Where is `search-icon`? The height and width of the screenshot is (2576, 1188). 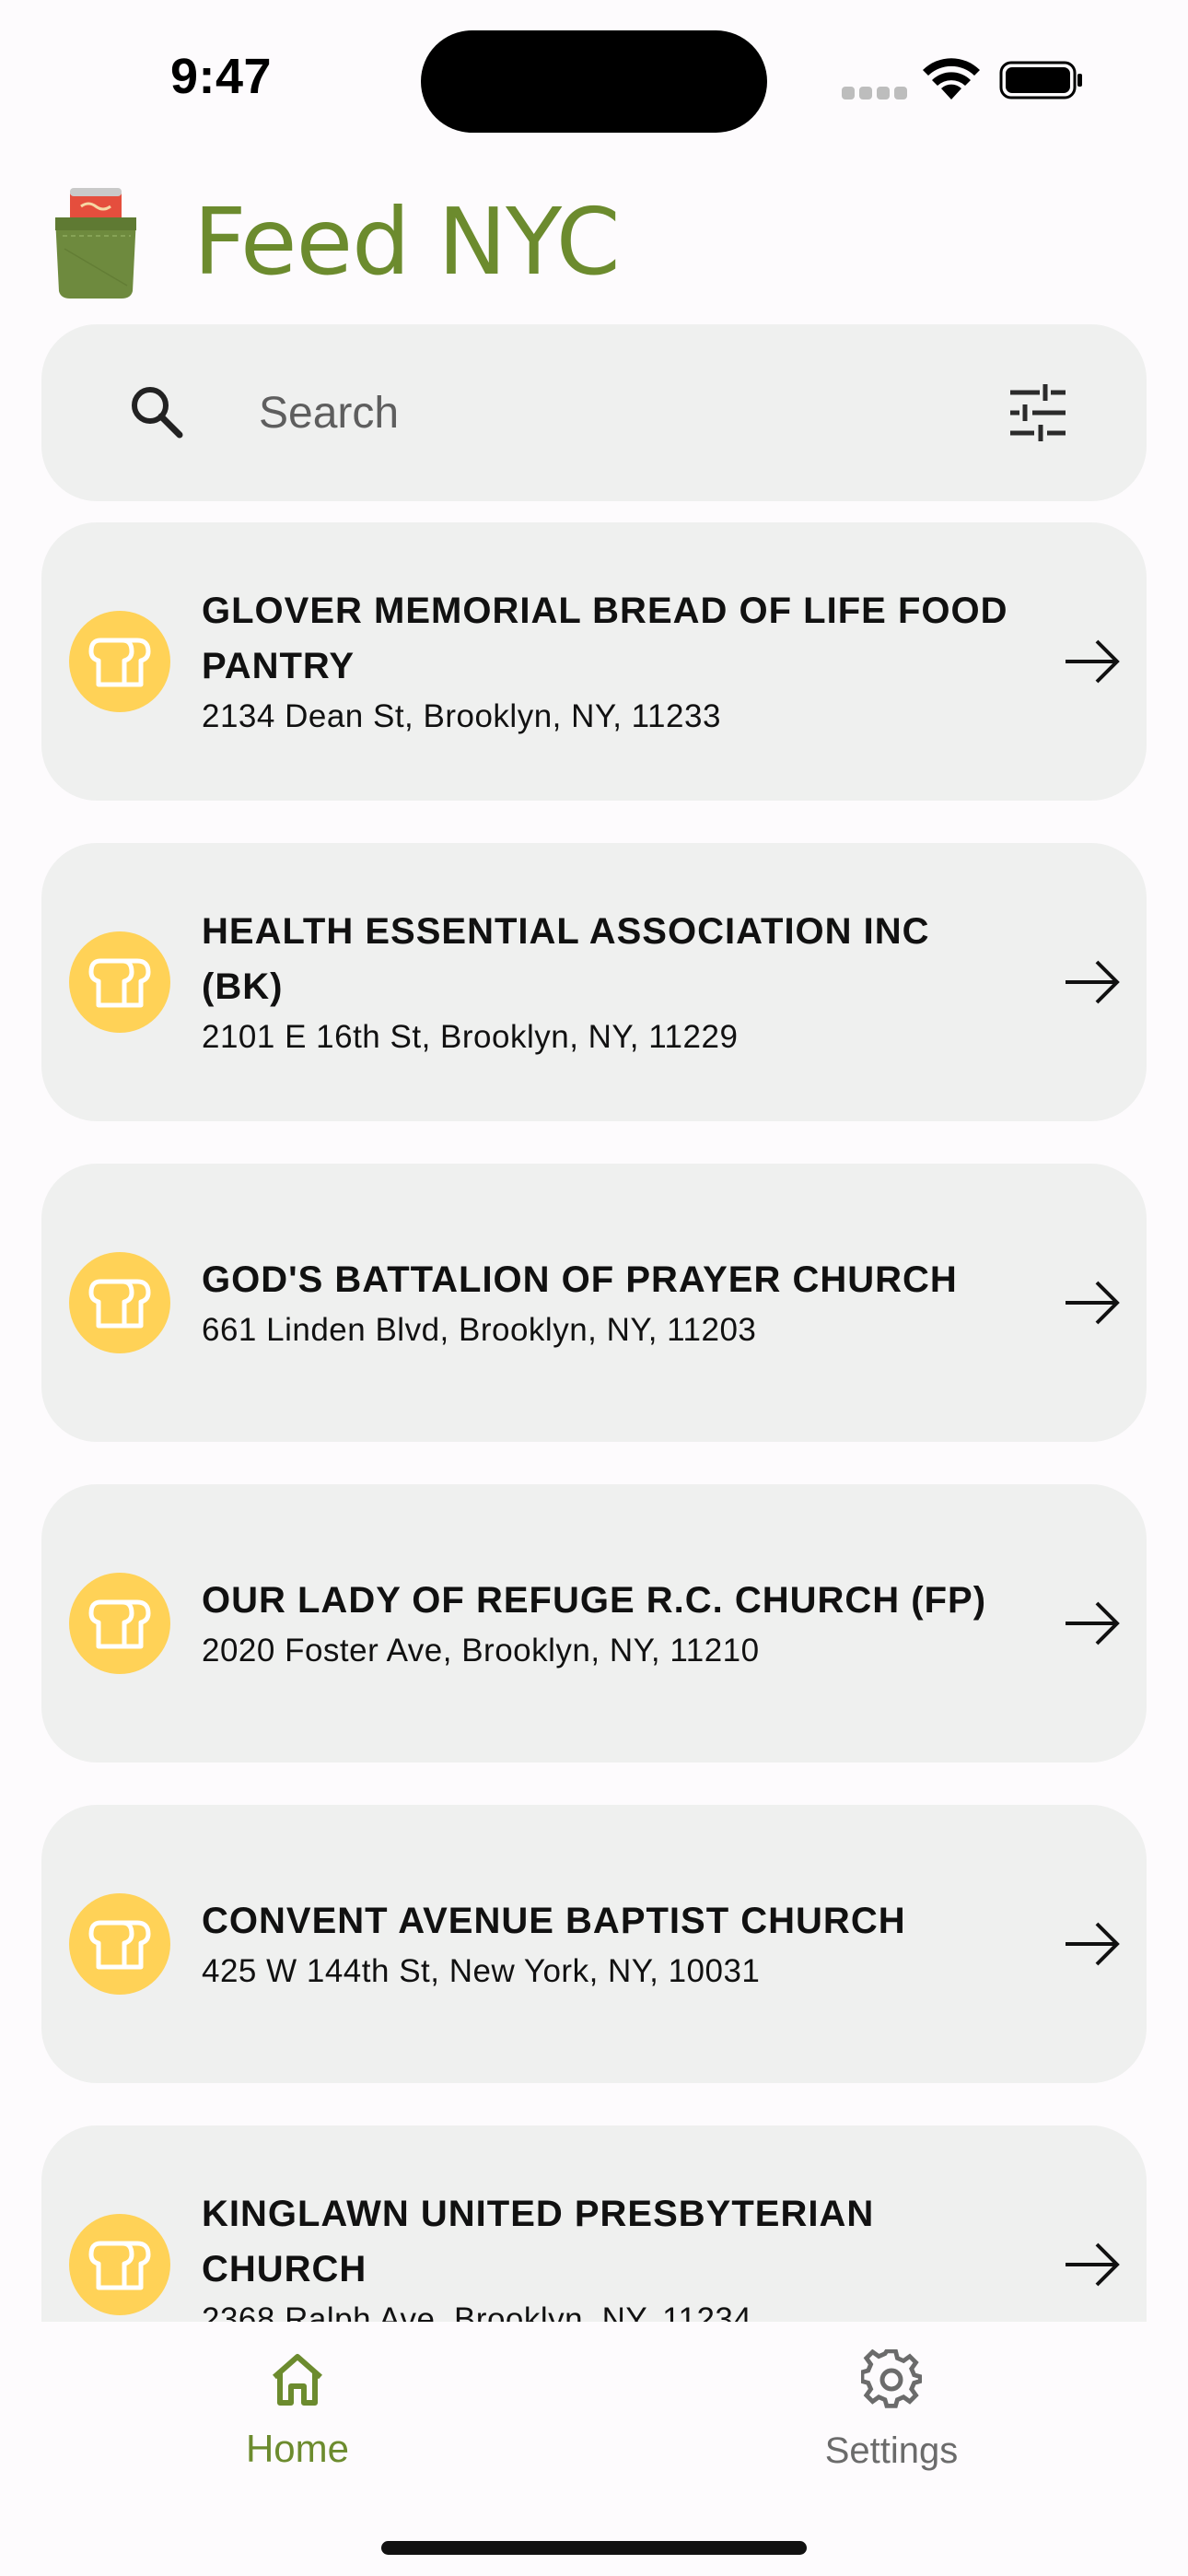 search-icon is located at coordinates (157, 413).